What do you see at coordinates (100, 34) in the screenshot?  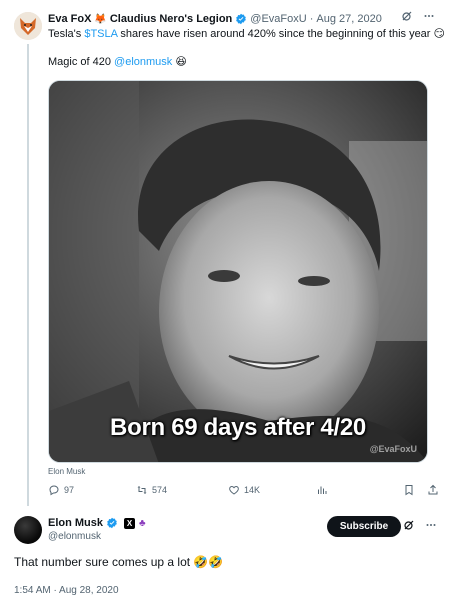 I see `cashtag-link: $TSLA` at bounding box center [100, 34].